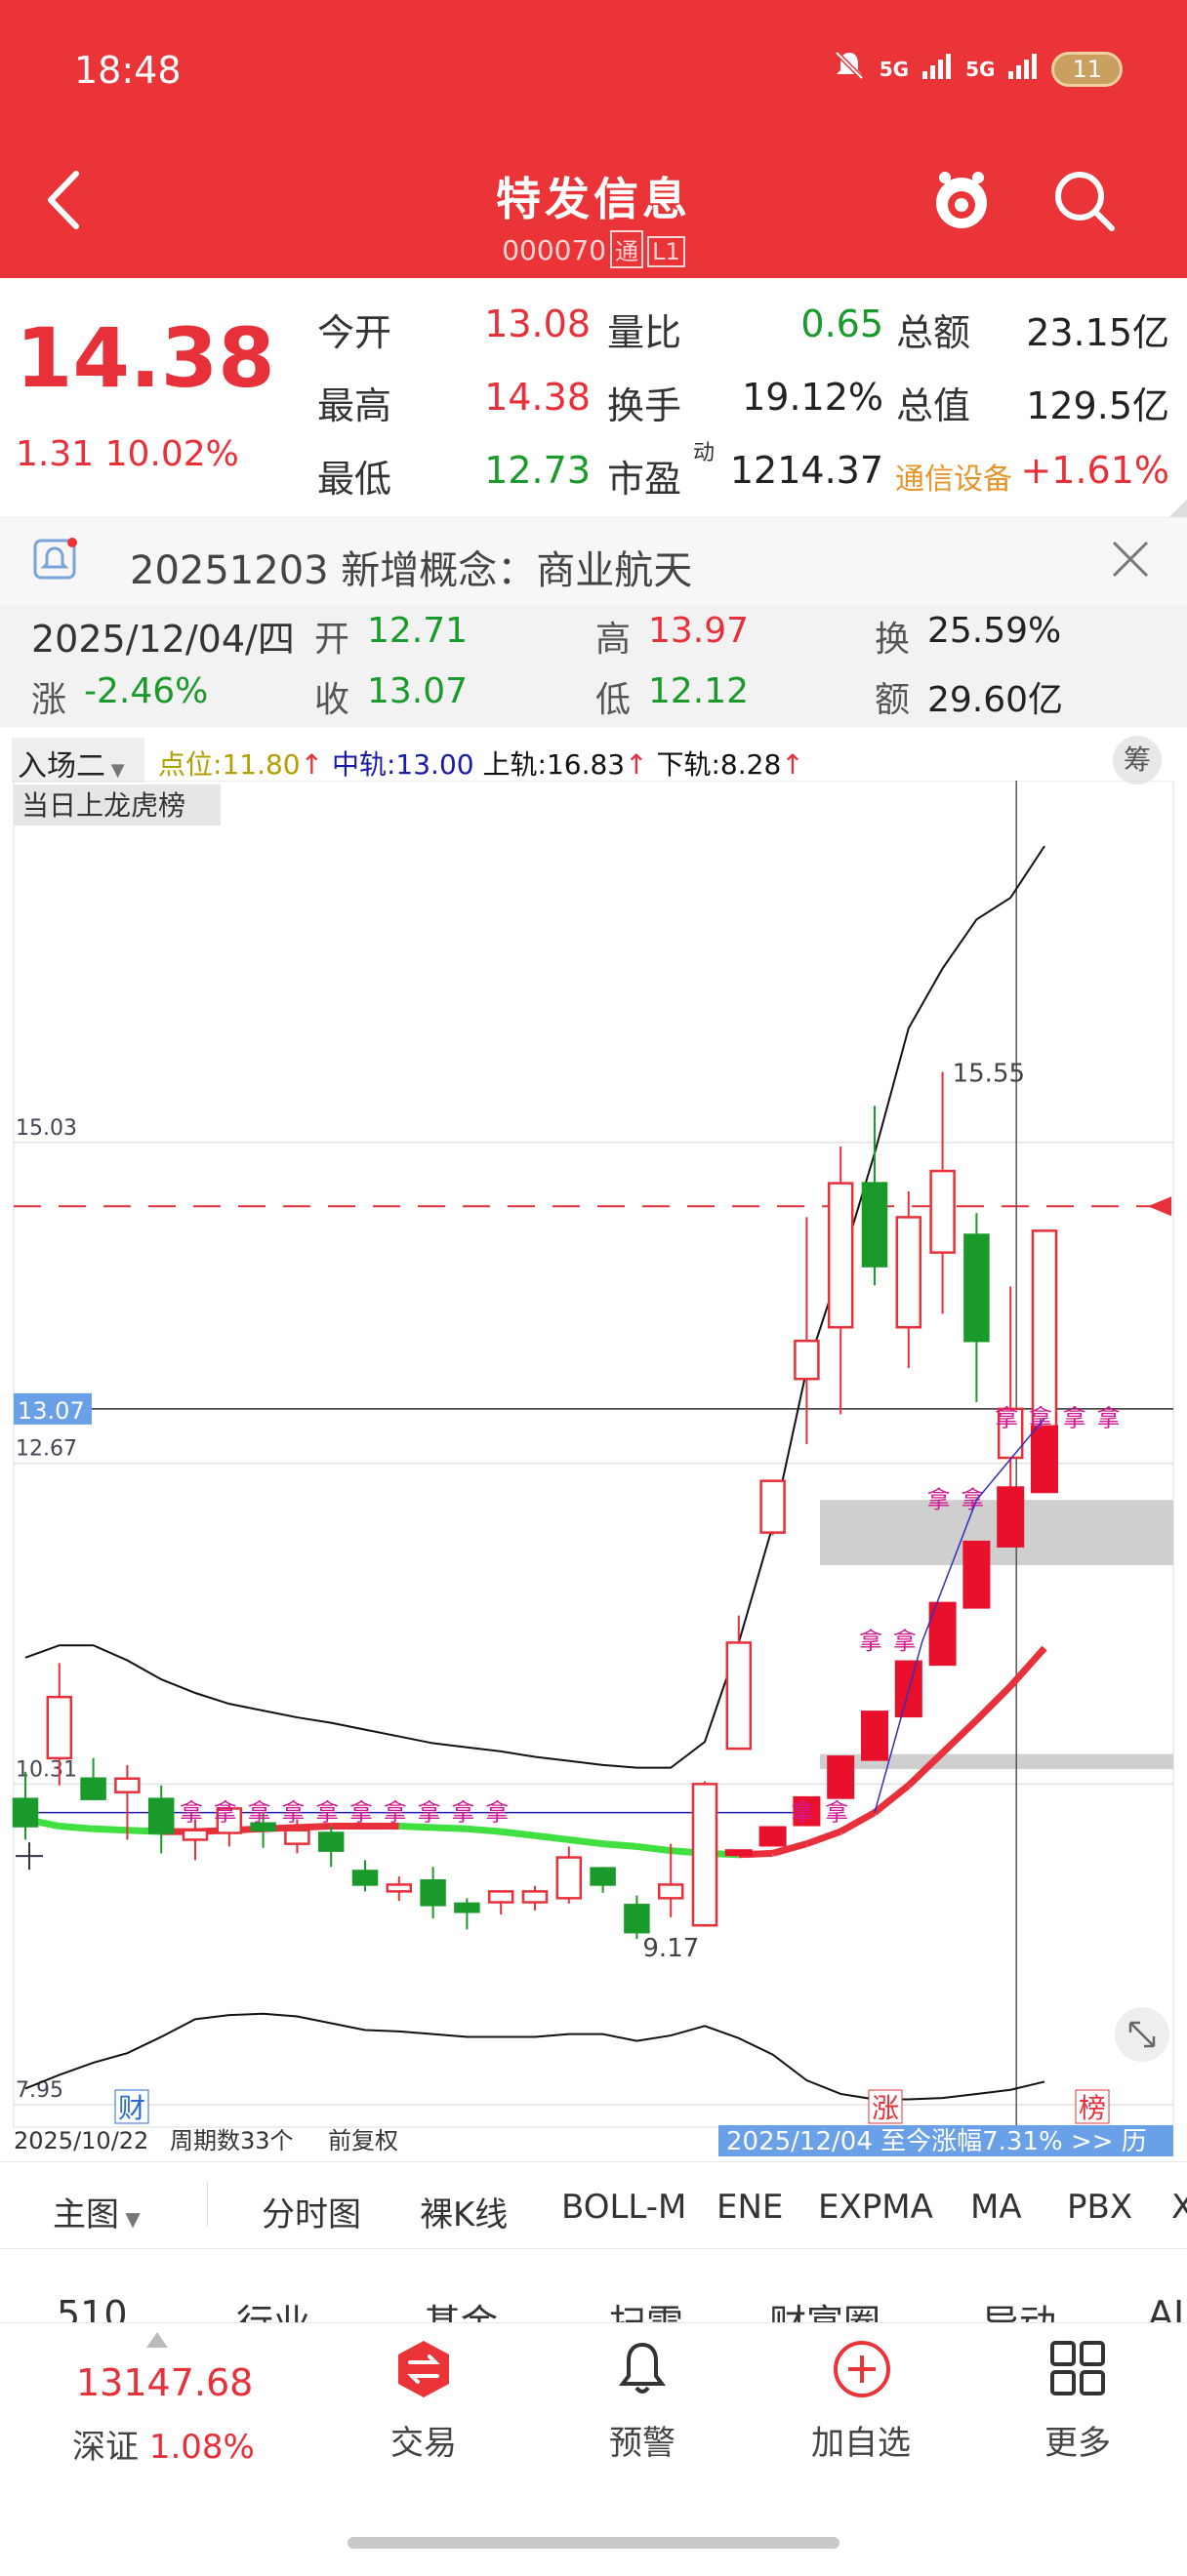 This screenshot has height=2576, width=1187. What do you see at coordinates (1179, 2207) in the screenshot?
I see `tab-x: X` at bounding box center [1179, 2207].